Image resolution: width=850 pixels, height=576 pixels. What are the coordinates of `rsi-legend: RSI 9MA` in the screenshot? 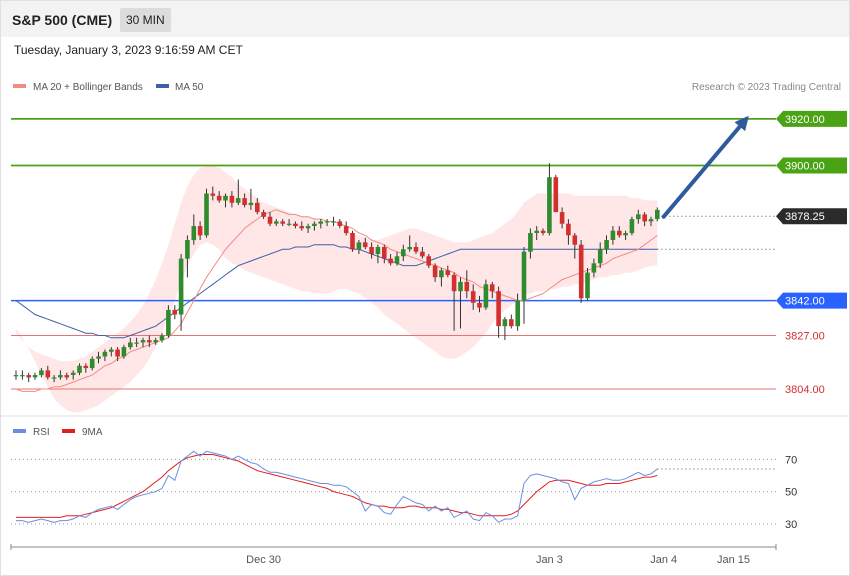 It's located at (58, 432).